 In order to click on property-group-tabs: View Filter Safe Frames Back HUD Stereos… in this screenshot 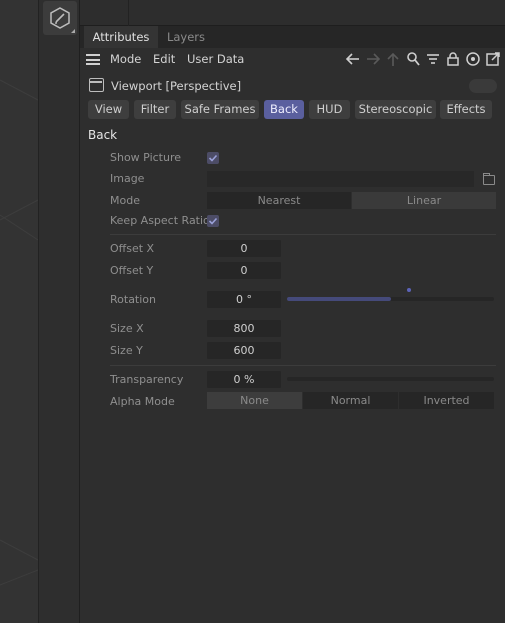, I will do `click(292, 111)`.